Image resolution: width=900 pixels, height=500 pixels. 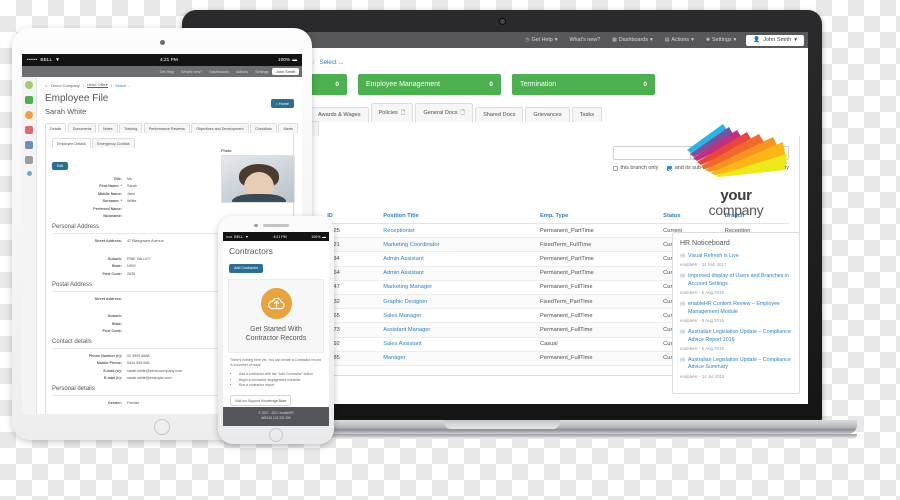 What do you see at coordinates (251, 251) in the screenshot?
I see `phone-page-title: Contractors` at bounding box center [251, 251].